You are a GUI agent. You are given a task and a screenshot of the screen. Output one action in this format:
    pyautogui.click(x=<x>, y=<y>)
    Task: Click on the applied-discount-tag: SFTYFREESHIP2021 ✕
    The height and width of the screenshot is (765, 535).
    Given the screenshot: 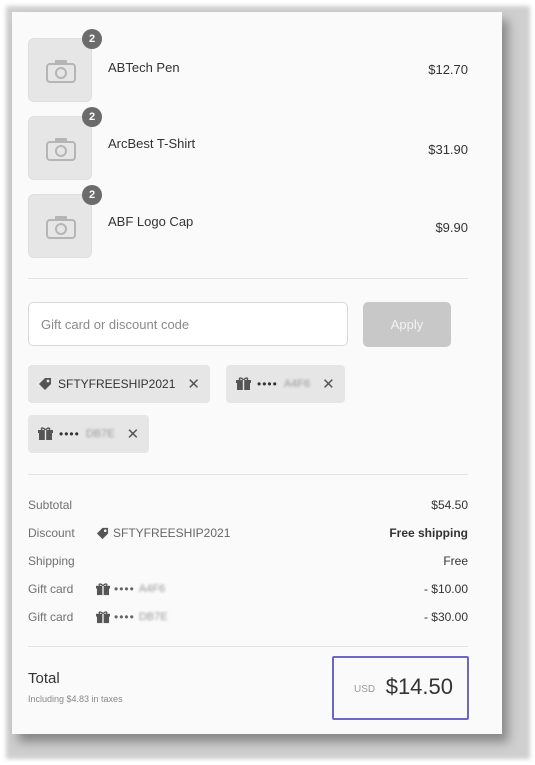 What is the action you would take?
    pyautogui.click(x=119, y=384)
    